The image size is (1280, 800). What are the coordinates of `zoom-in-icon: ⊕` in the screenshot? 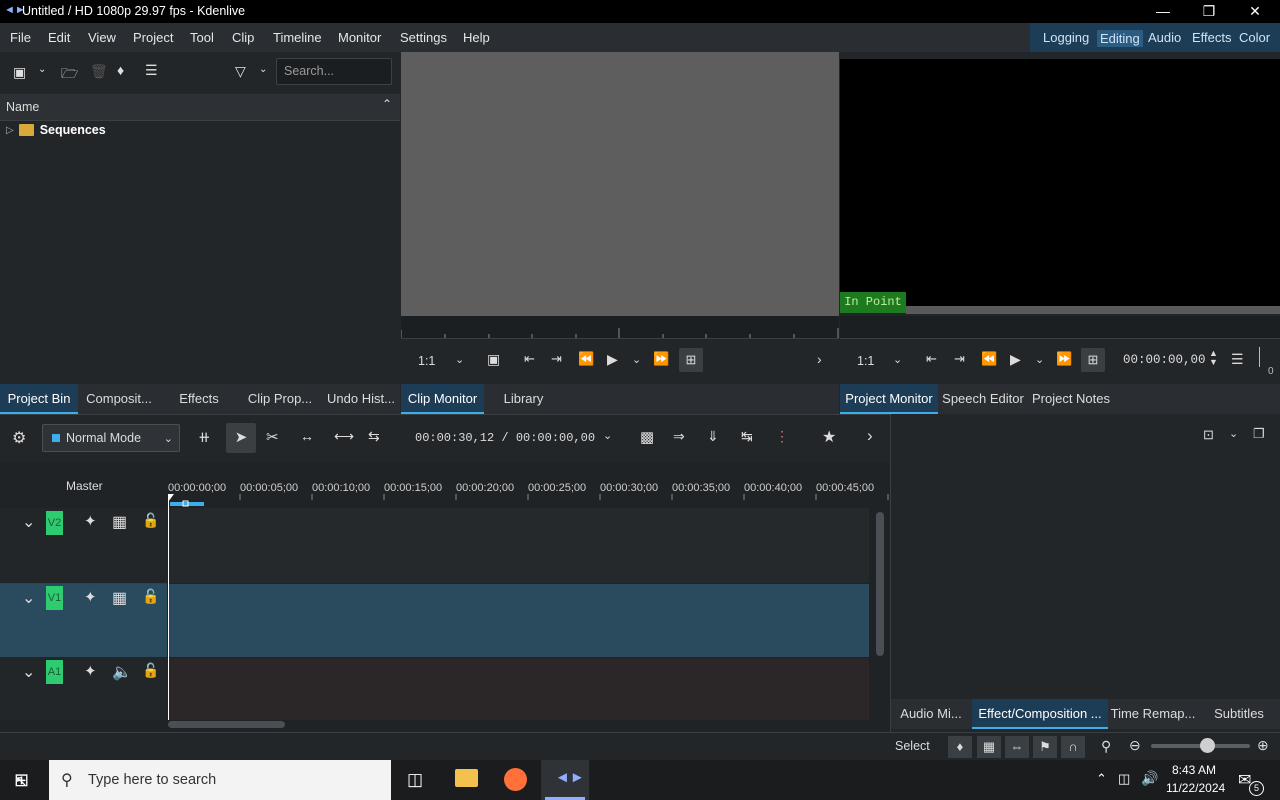 It's located at (1263, 745).